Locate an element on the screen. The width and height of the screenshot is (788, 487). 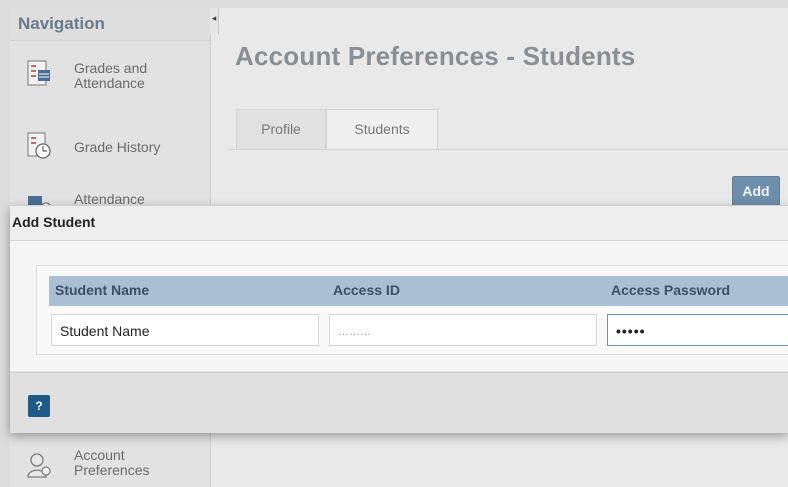
column-header-access-id: Access ID is located at coordinates (366, 290).